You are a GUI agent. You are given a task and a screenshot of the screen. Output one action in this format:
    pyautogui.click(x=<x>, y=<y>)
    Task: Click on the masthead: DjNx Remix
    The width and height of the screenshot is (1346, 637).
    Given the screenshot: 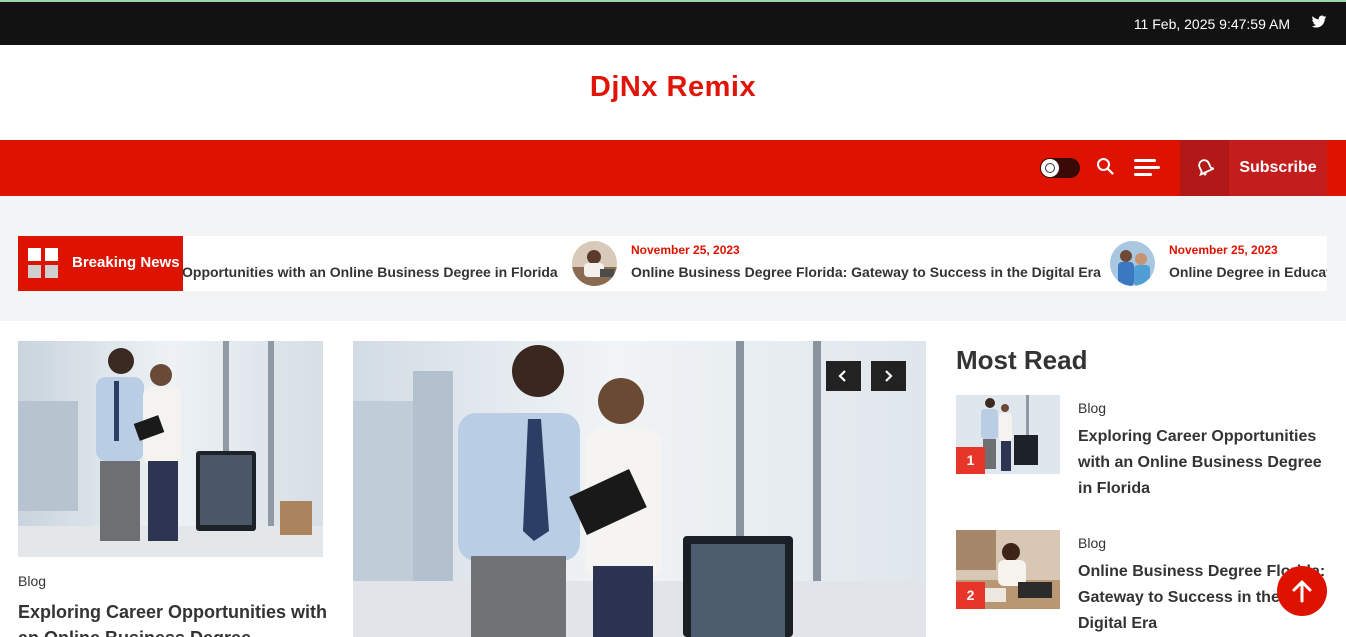 What is the action you would take?
    pyautogui.click(x=673, y=92)
    